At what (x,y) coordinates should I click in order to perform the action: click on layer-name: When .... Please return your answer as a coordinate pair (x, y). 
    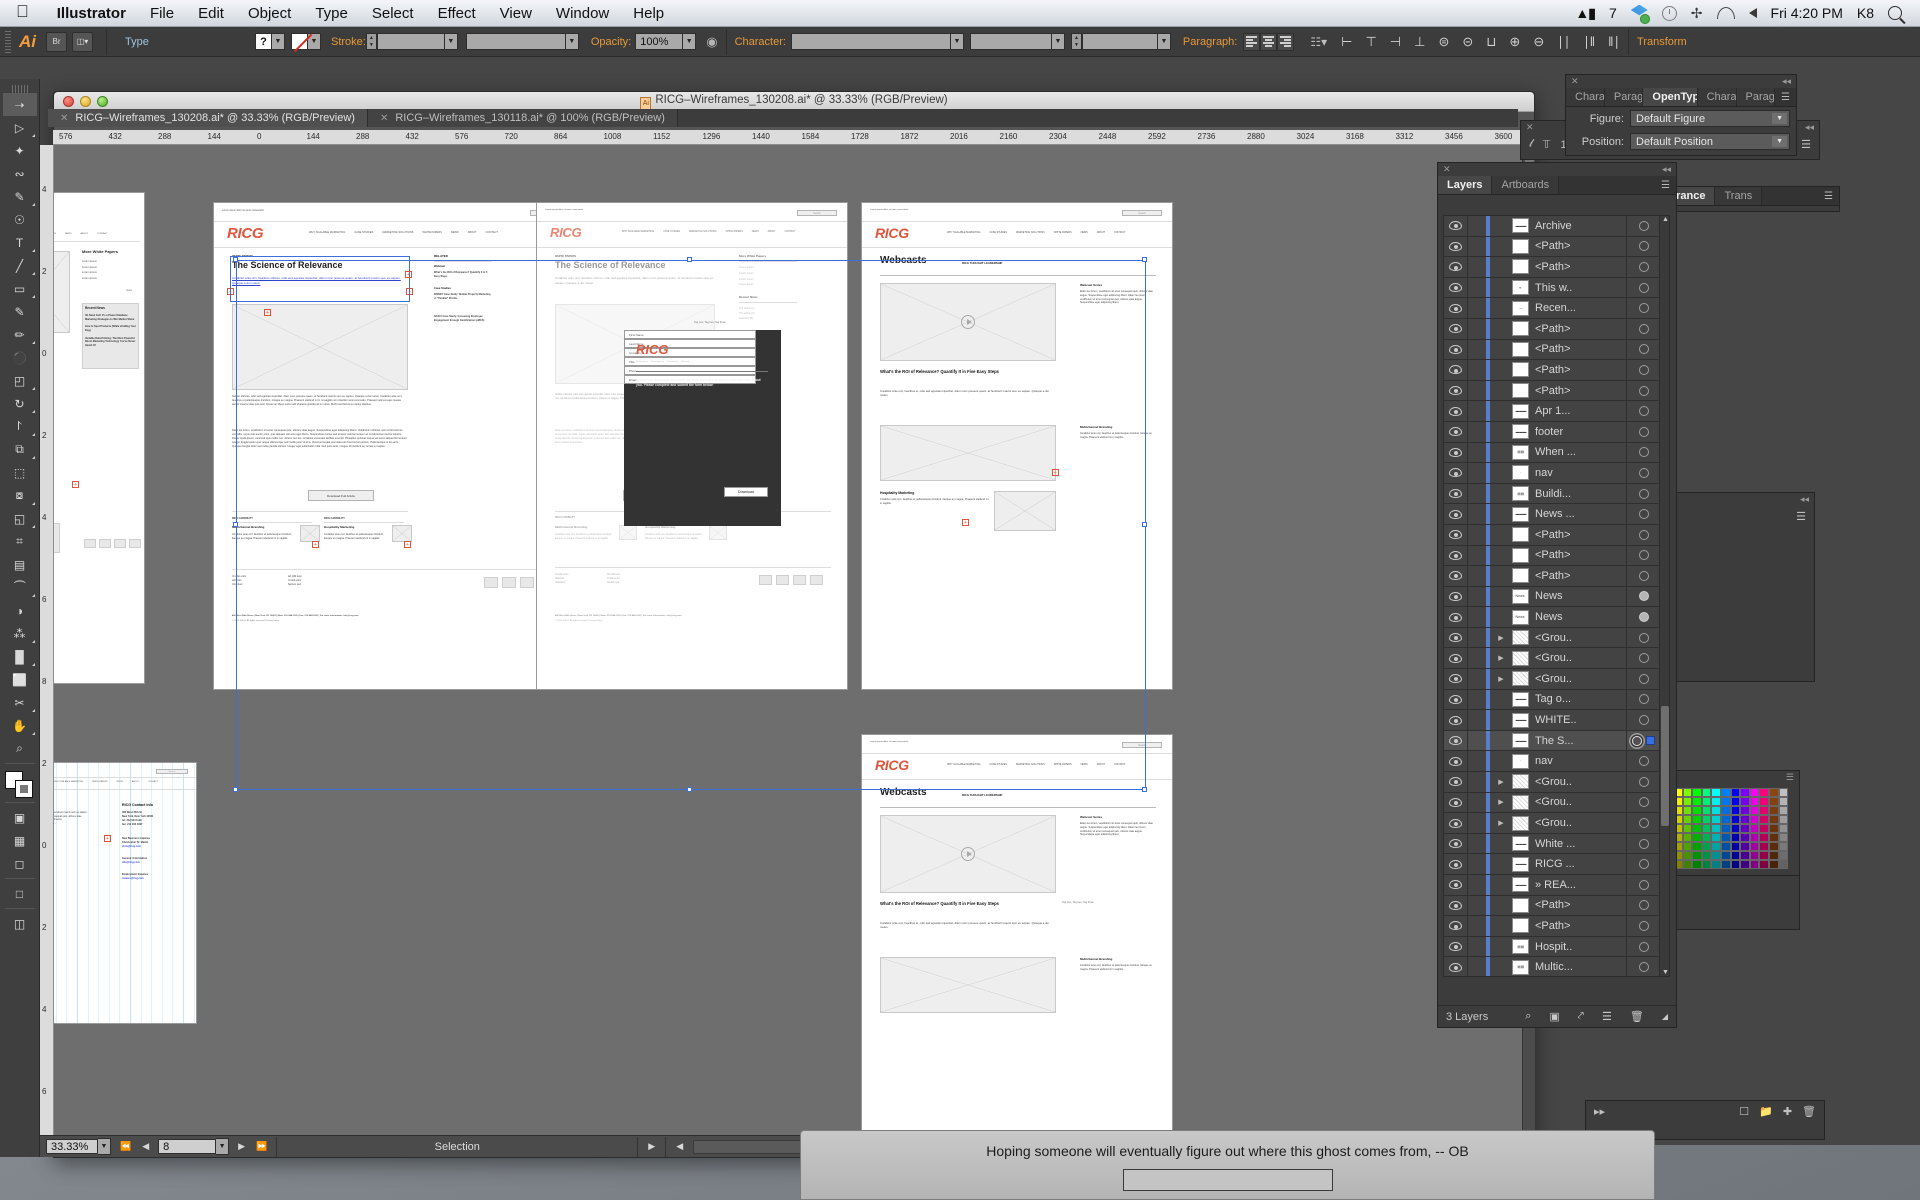
    Looking at the image, I should click on (1580, 452).